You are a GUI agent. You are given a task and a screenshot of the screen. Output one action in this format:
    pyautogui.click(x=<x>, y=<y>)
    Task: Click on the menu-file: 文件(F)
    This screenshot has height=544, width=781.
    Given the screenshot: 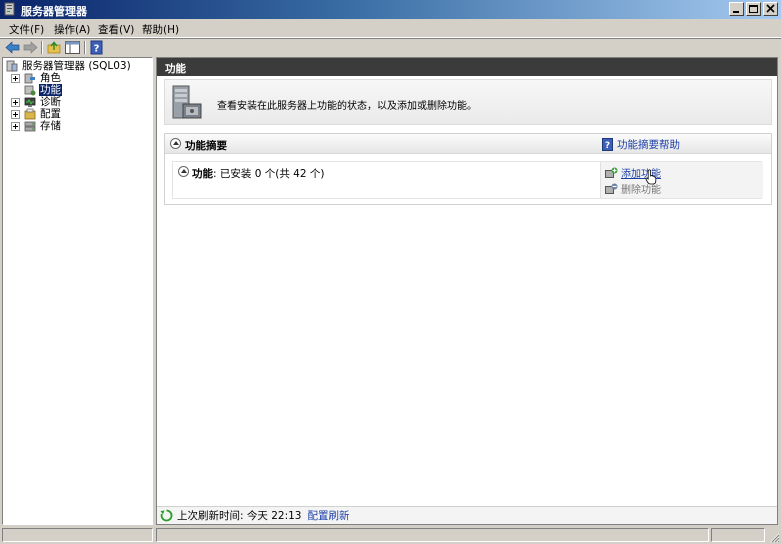 What is the action you would take?
    pyautogui.click(x=26, y=29)
    